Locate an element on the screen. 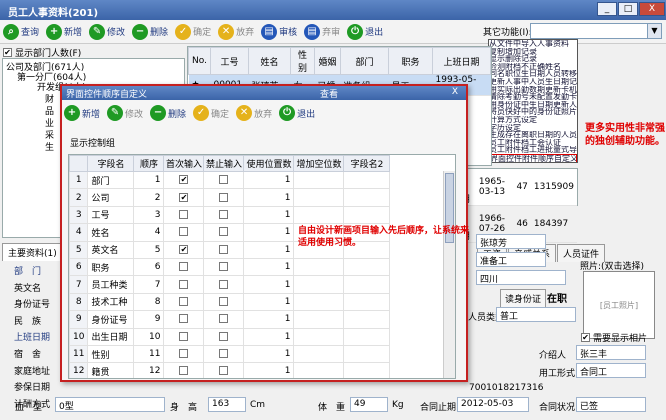 The width and height of the screenshot is (666, 420). menu-item: 计算方式设定 is located at coordinates (533, 120).